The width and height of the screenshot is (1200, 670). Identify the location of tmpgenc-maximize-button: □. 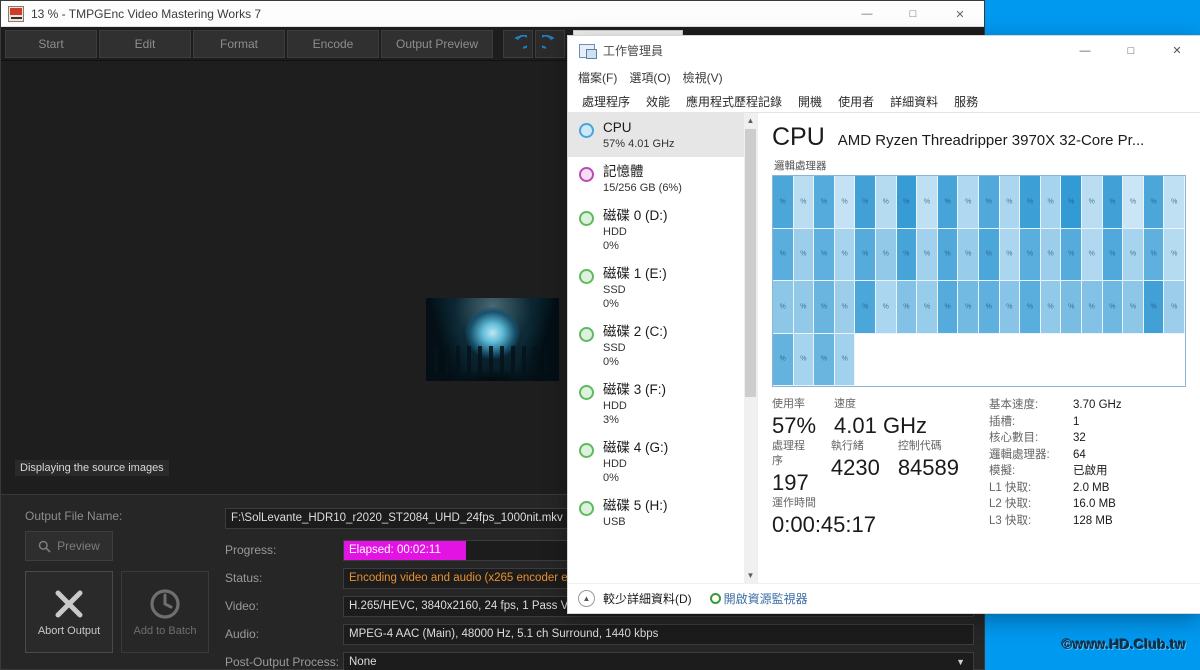
(913, 14).